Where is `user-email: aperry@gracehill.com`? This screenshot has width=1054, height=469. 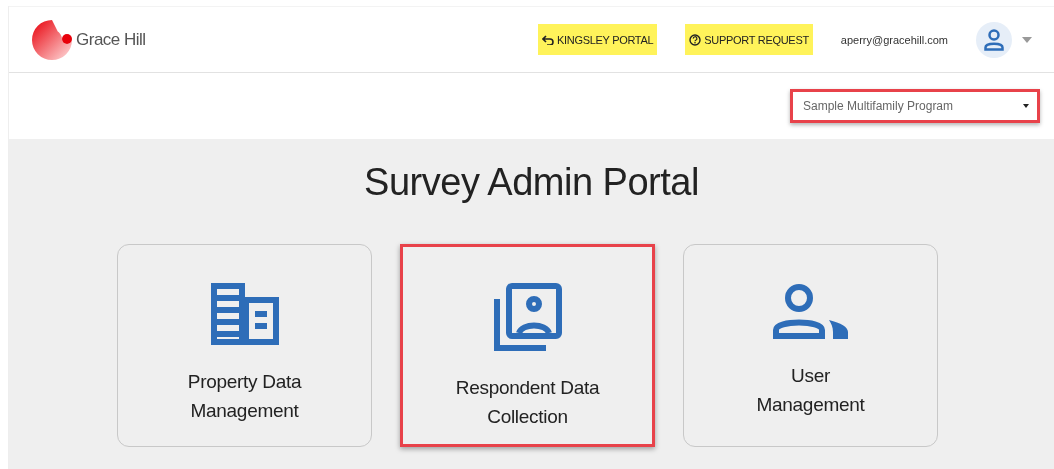 user-email: aperry@gracehill.com is located at coordinates (894, 39).